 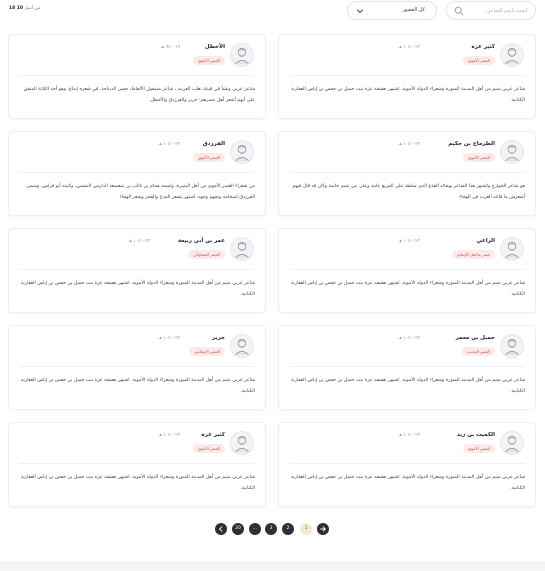 What do you see at coordinates (392, 10) in the screenshot?
I see `era-filter-select: كل العصور` at bounding box center [392, 10].